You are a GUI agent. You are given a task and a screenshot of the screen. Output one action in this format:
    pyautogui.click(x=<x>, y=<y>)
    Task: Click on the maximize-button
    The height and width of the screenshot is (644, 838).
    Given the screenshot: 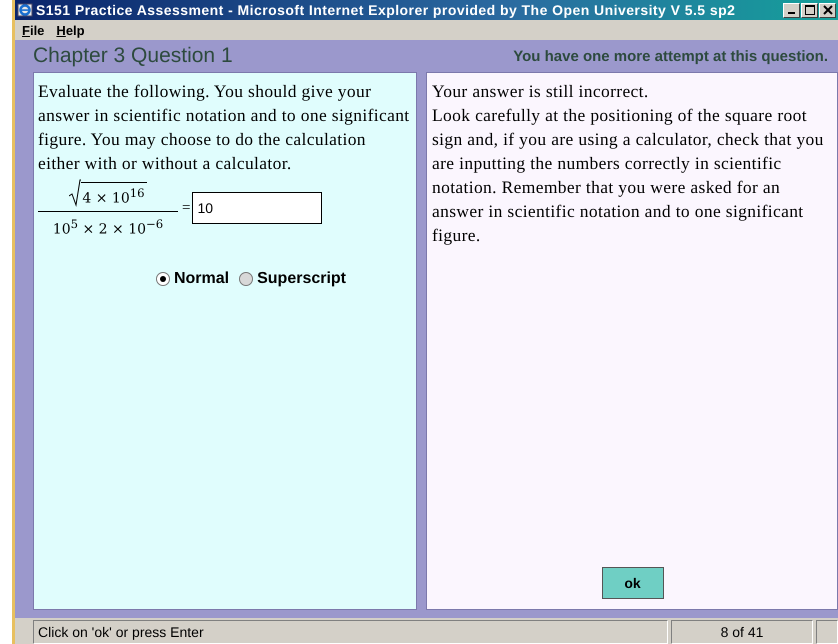 What is the action you would take?
    pyautogui.click(x=809, y=10)
    